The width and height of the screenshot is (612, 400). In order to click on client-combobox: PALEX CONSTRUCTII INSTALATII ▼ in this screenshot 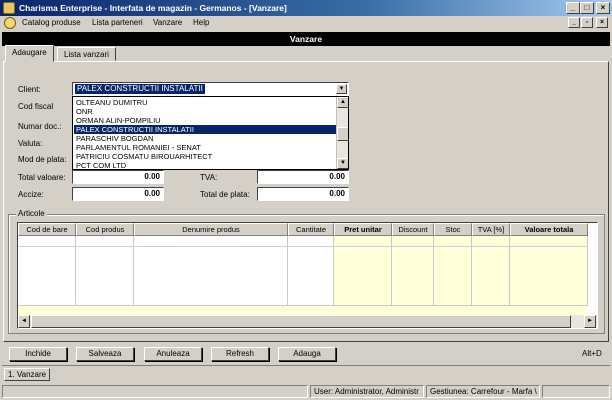, I will do `click(210, 89)`.